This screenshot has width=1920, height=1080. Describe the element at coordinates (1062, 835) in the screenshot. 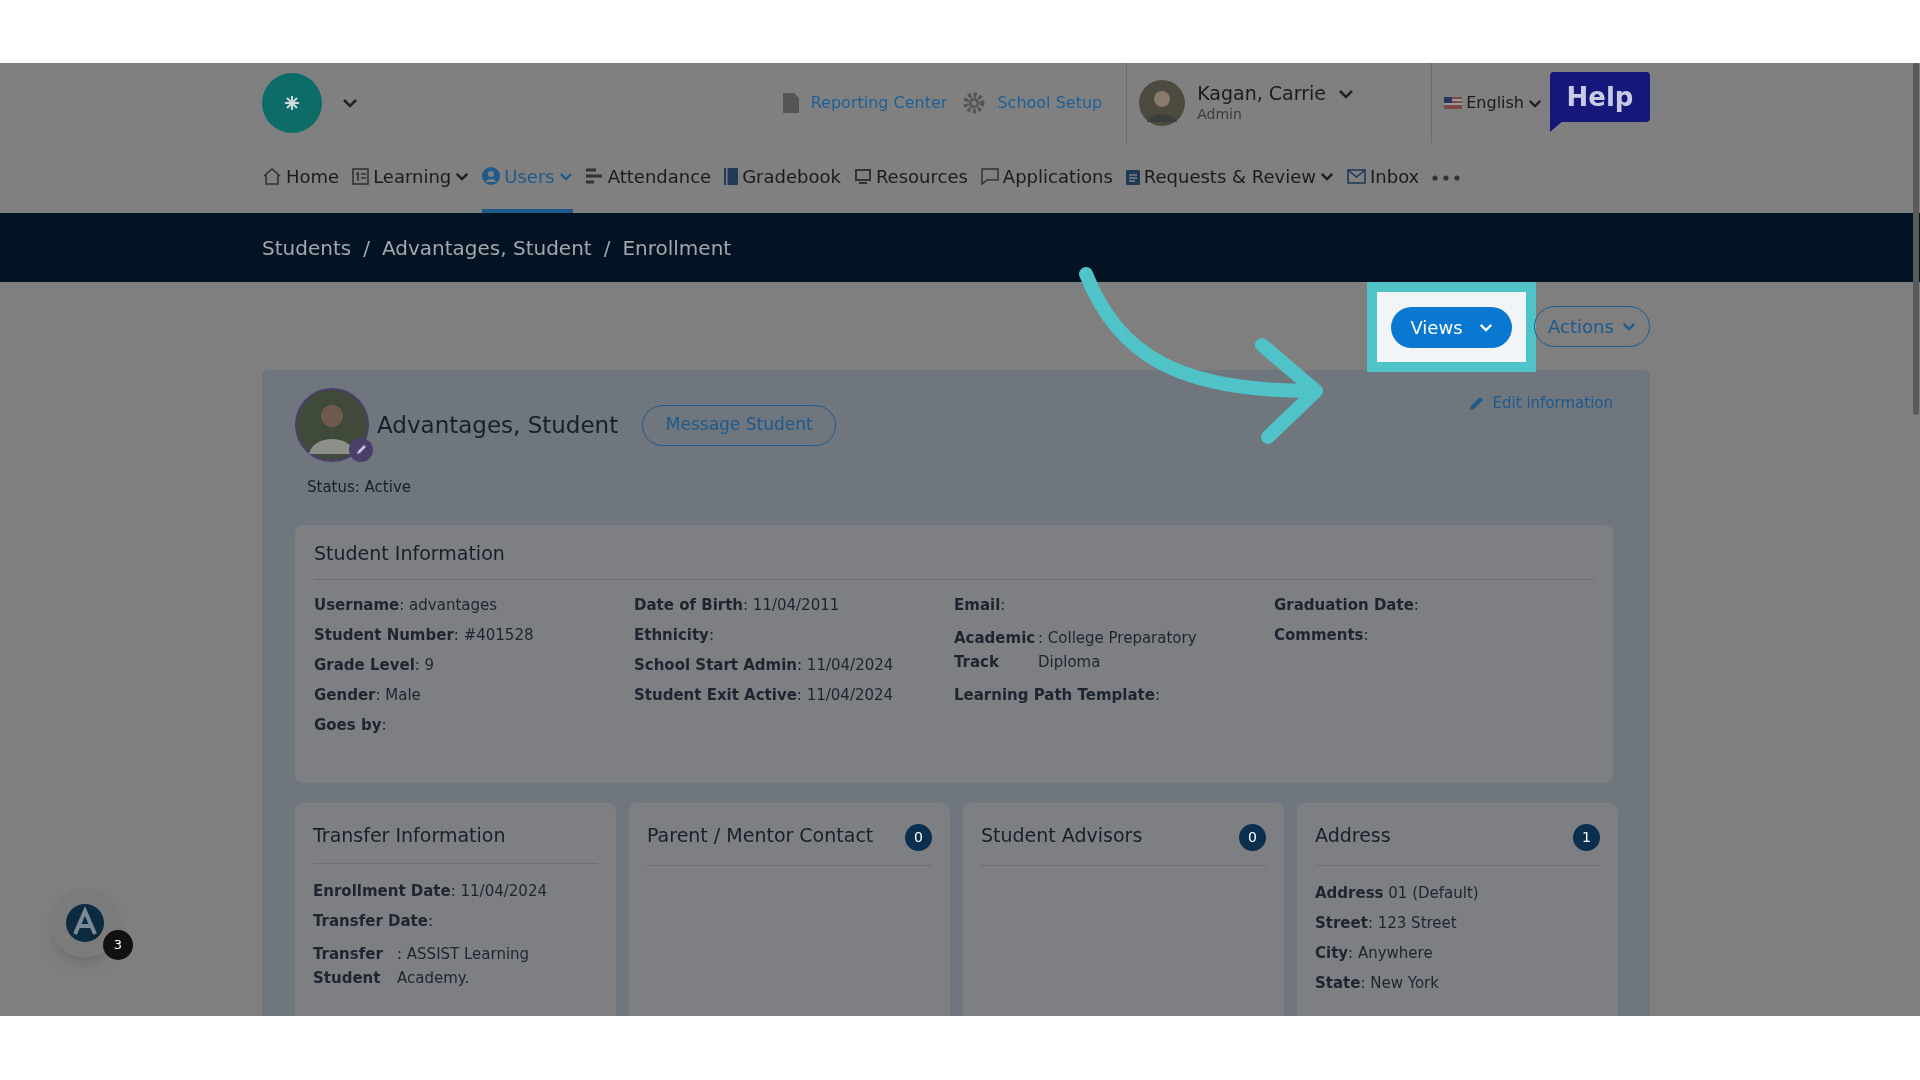

I see `card-title: Student Advisors` at that location.